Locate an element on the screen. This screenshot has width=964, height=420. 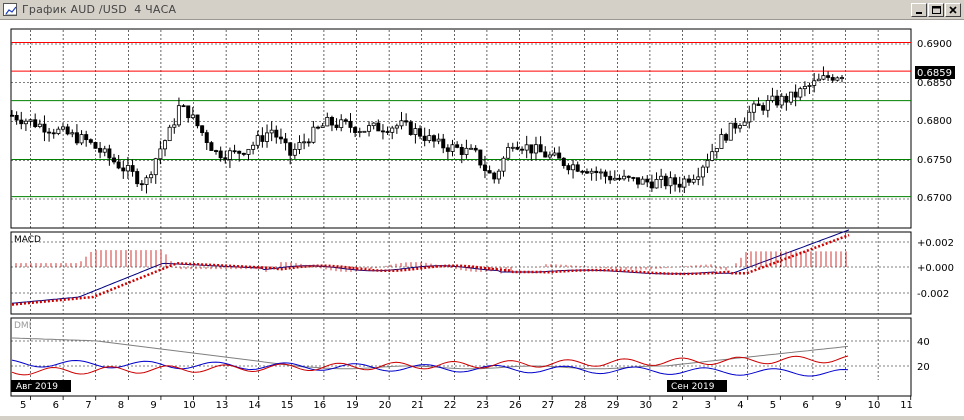
close-icon is located at coordinates (953, 10).